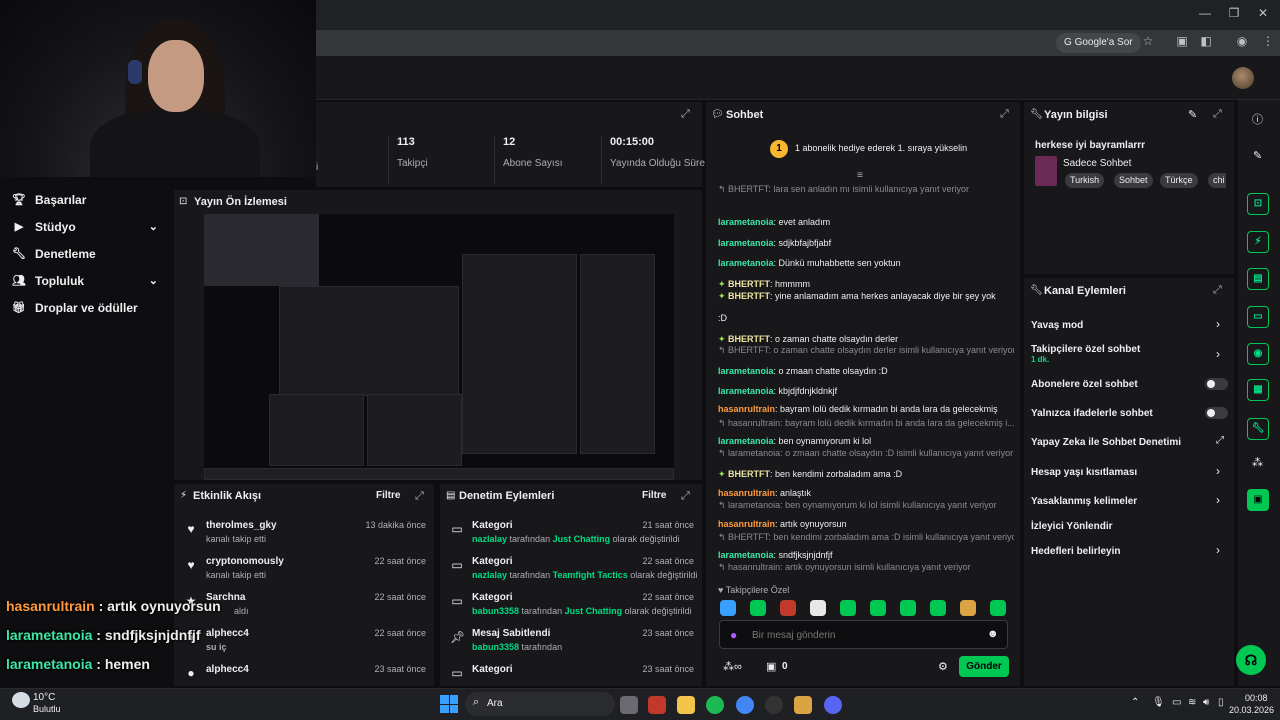 Image resolution: width=1280 pixels, height=720 pixels. Describe the element at coordinates (1057, 325) in the screenshot. I see `action-slow-mode: Yavaş mod` at that location.